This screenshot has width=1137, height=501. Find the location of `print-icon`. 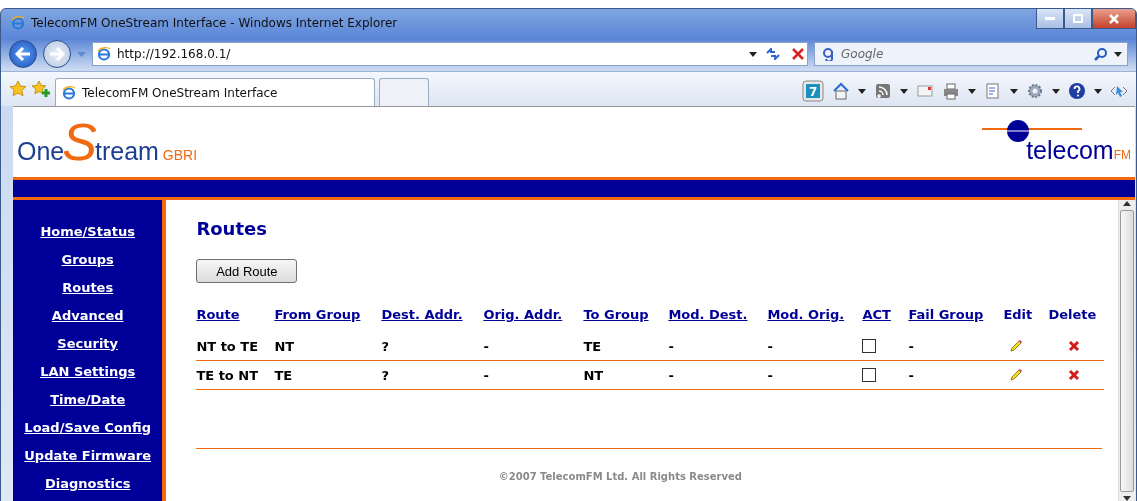

print-icon is located at coordinates (951, 91).